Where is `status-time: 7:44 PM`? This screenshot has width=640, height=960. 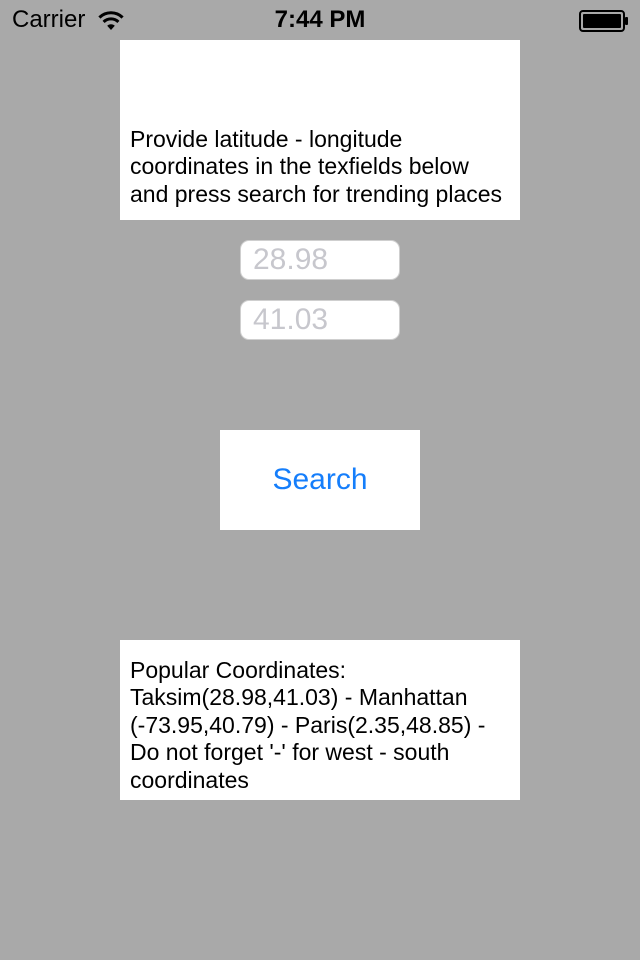 status-time: 7:44 PM is located at coordinates (320, 19).